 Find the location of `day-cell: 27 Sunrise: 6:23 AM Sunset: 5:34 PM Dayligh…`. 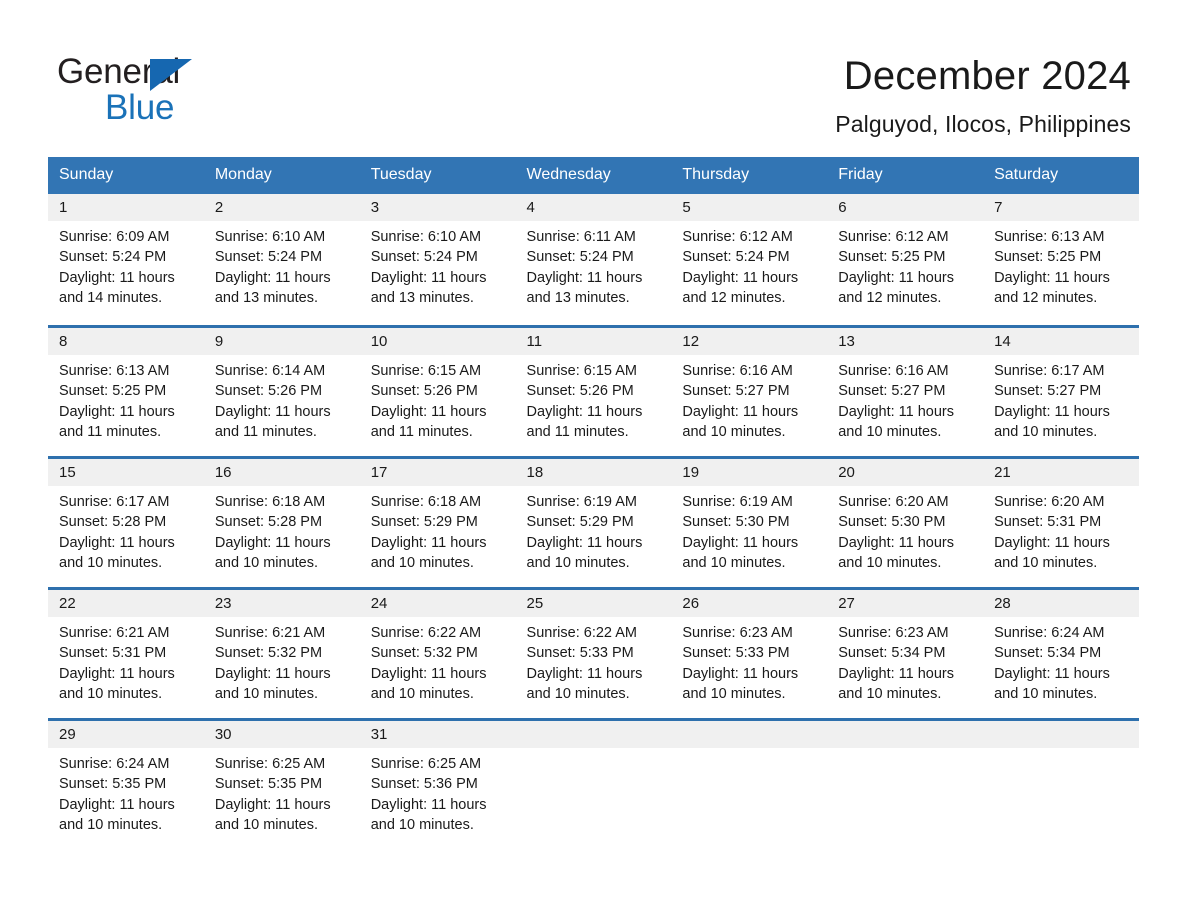

day-cell: 27 Sunrise: 6:23 AM Sunset: 5:34 PM Dayligh… is located at coordinates (905, 652).